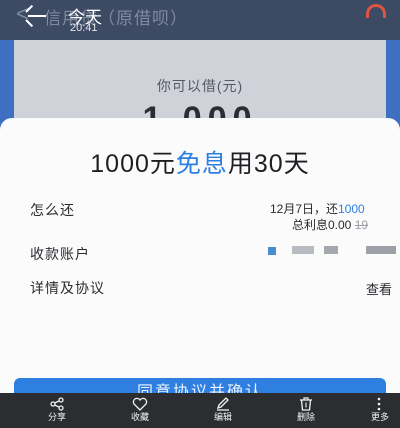  I want to click on more-icon, so click(379, 404).